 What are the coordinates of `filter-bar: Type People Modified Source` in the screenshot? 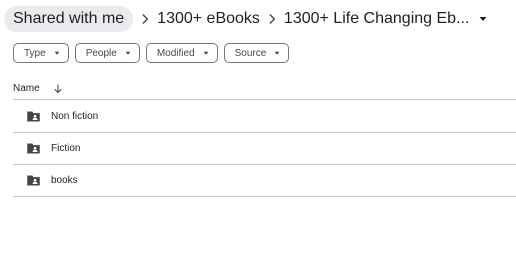 It's located at (151, 53).